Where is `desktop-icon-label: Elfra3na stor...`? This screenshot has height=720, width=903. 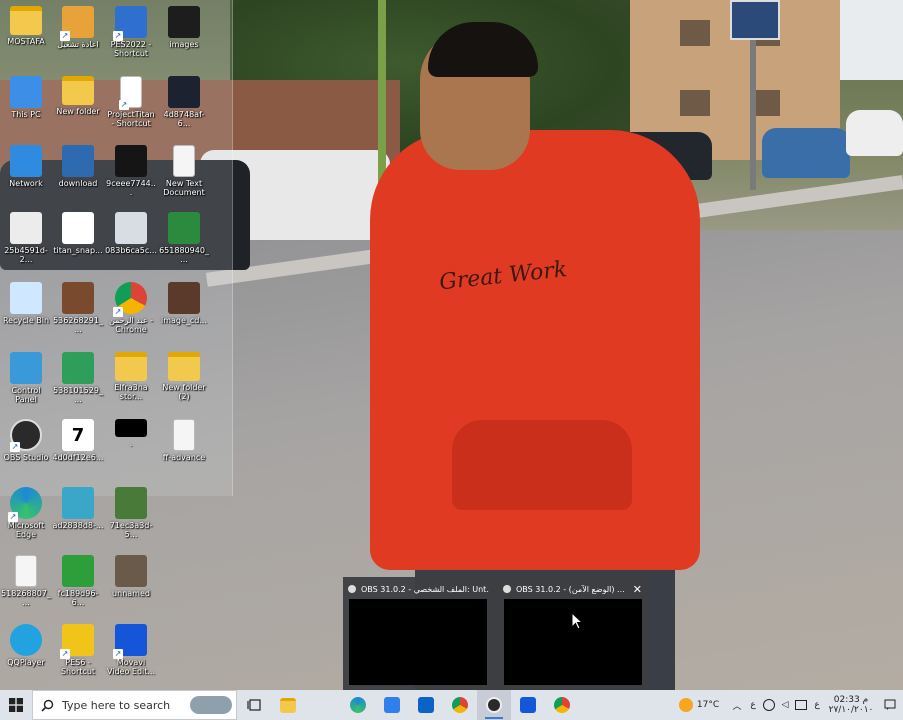 desktop-icon-label: Elfra3na stor... is located at coordinates (131, 392).